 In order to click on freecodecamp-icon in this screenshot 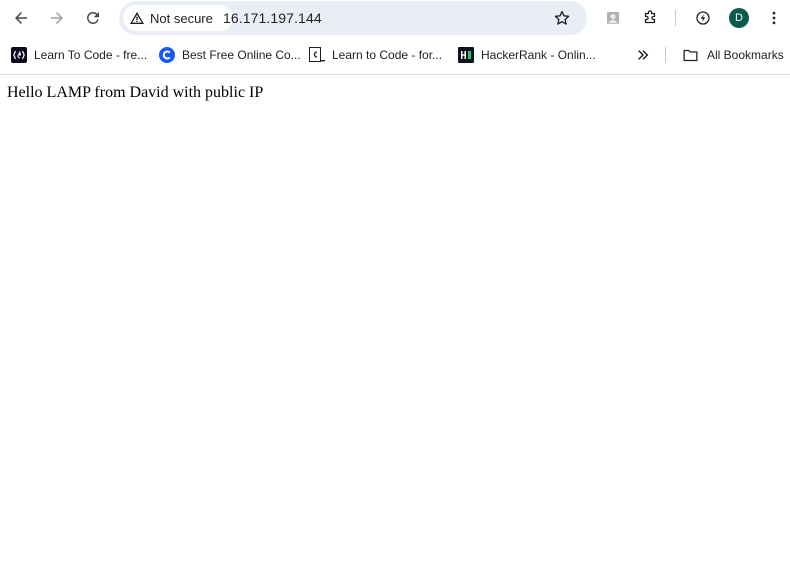, I will do `click(19, 55)`.